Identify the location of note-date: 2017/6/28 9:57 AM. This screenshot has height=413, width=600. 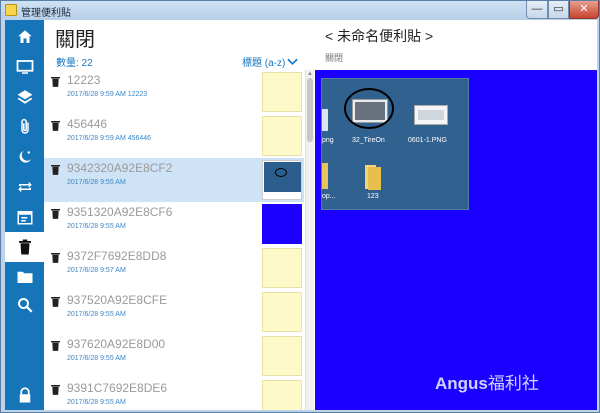
(96, 270).